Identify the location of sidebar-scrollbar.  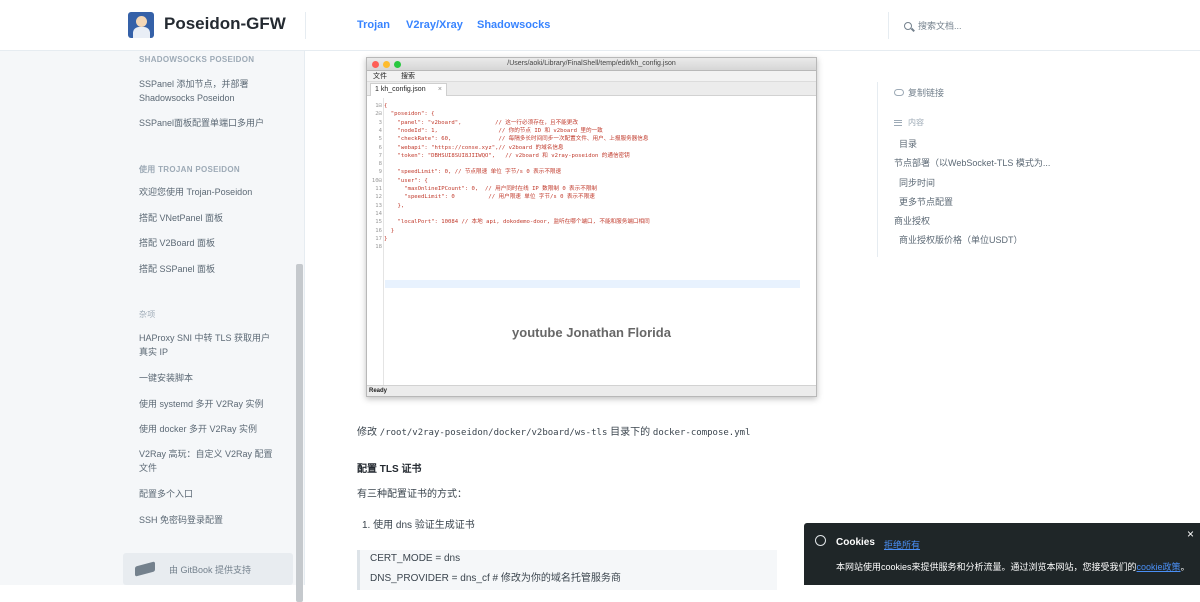
(299, 433).